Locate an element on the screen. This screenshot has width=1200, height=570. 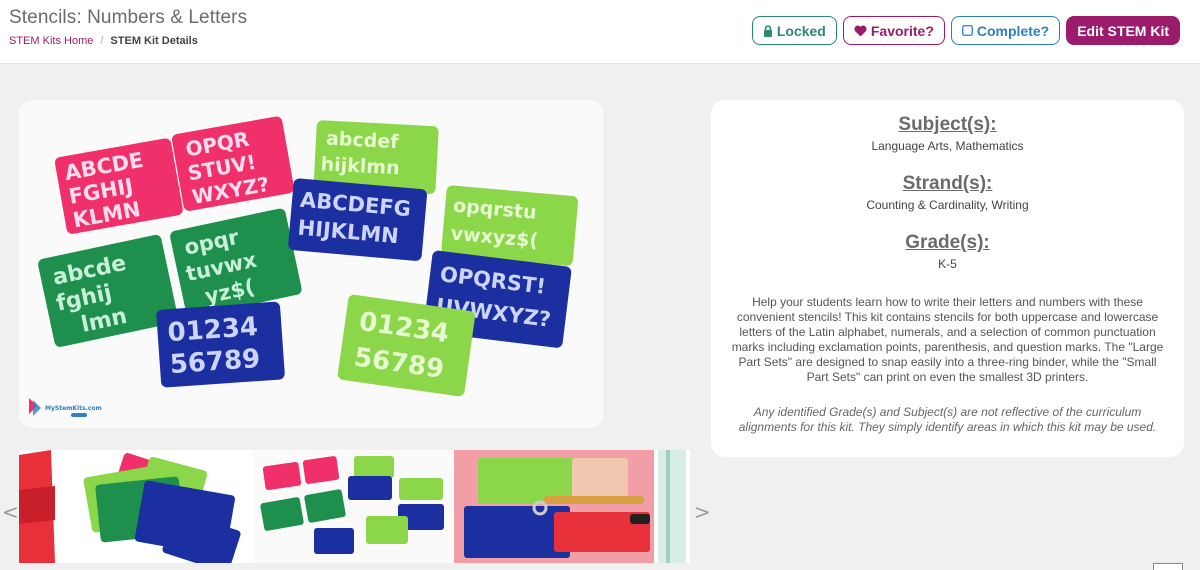
strand-heading: Strand(s): is located at coordinates (947, 183).